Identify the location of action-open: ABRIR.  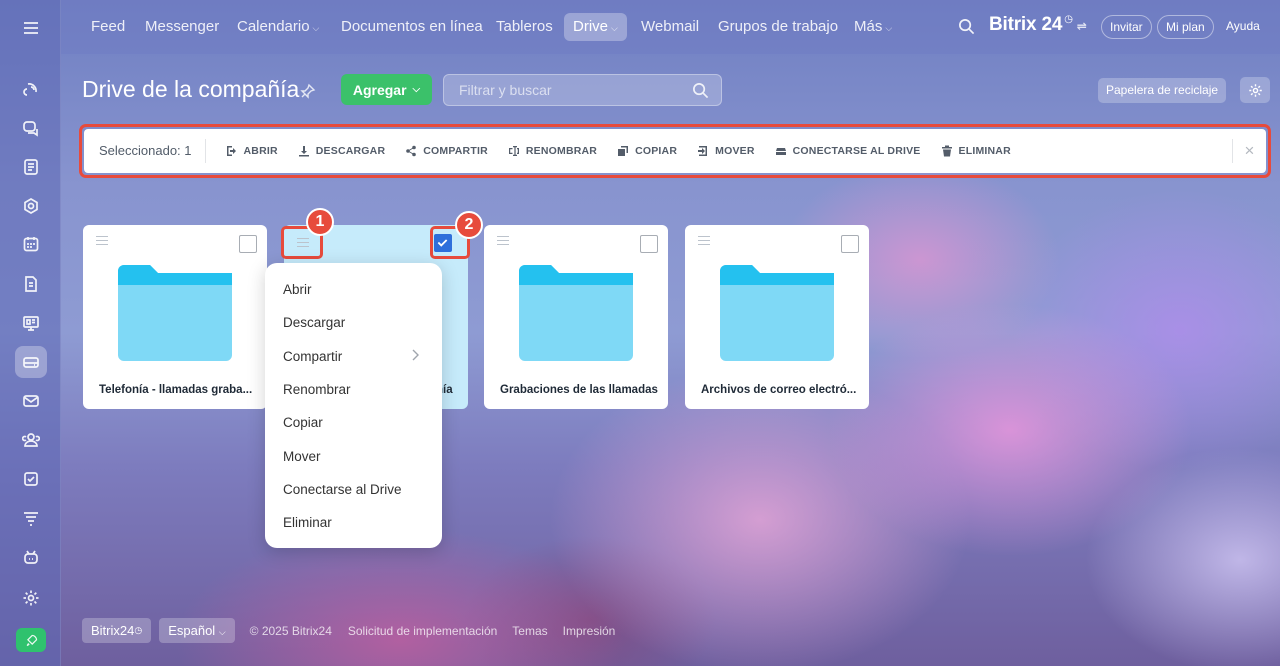
(252, 151).